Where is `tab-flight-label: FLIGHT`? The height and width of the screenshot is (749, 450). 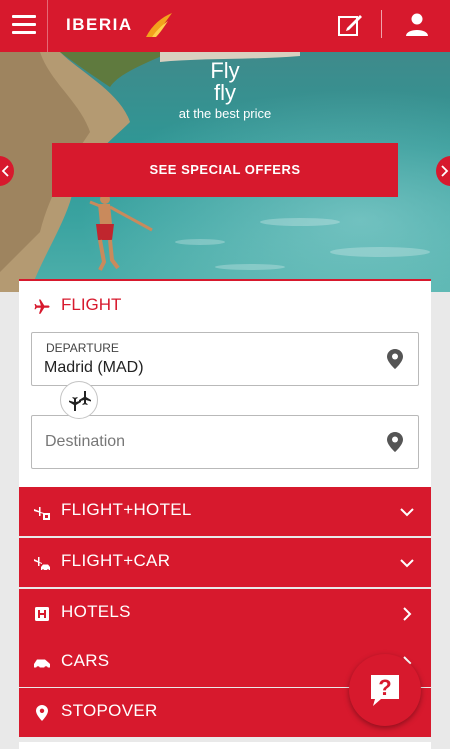
tab-flight-label: FLIGHT is located at coordinates (91, 304).